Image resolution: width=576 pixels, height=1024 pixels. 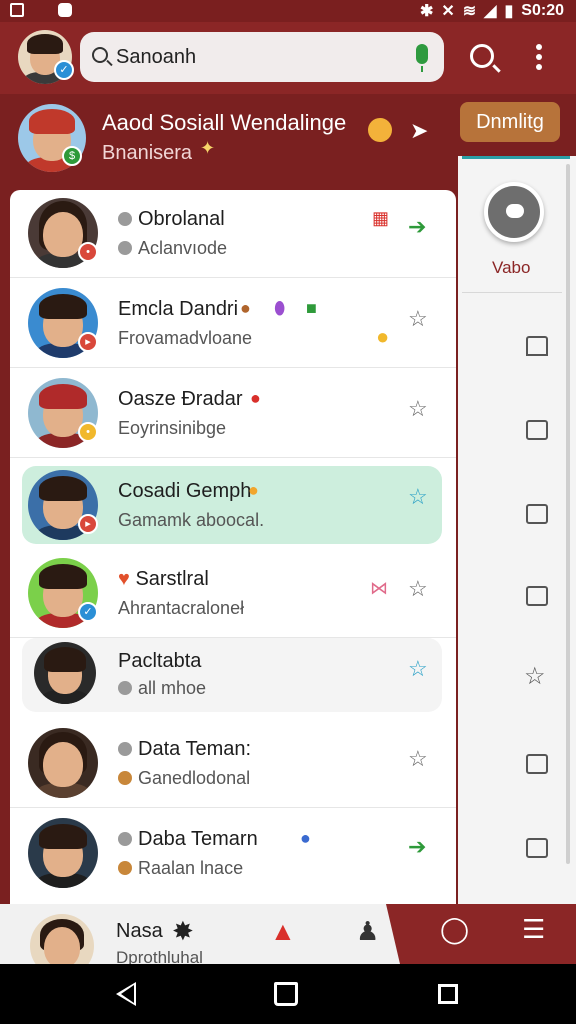 What do you see at coordinates (426, 11) in the screenshot?
I see `bluetooth-icon: ✱` at bounding box center [426, 11].